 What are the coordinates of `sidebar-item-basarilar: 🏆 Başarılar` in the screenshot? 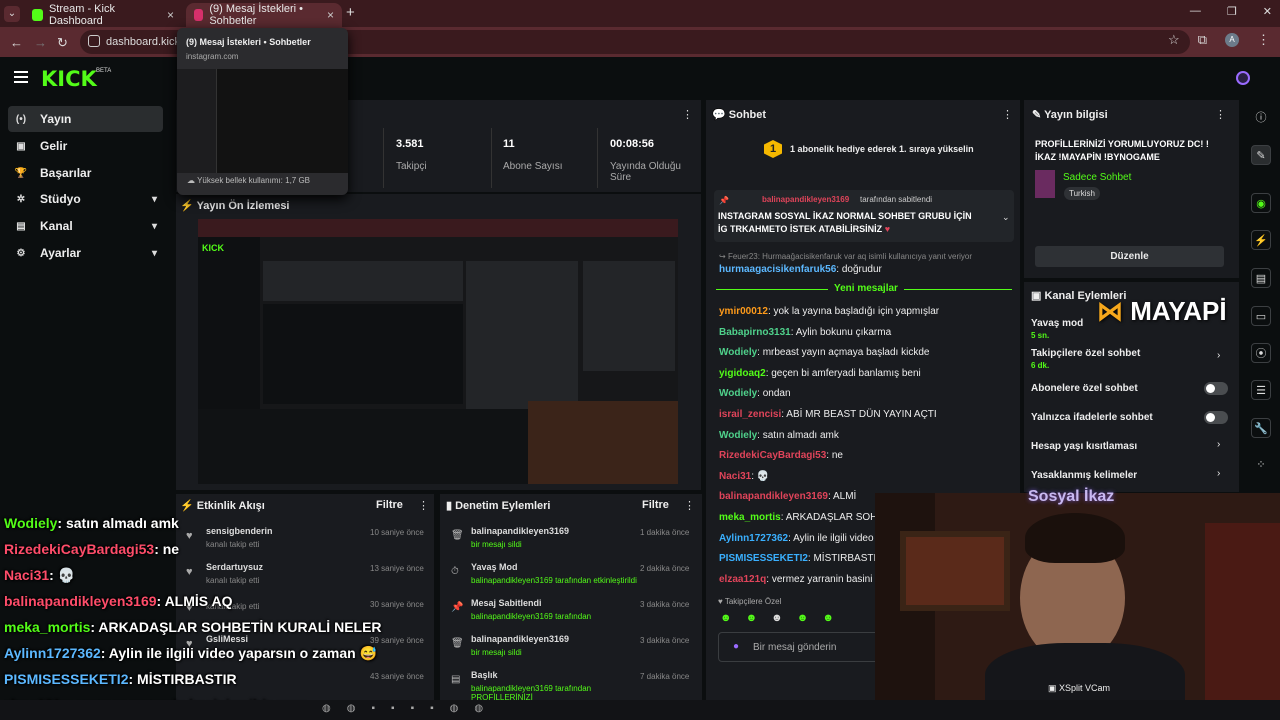 It's located at (85, 173).